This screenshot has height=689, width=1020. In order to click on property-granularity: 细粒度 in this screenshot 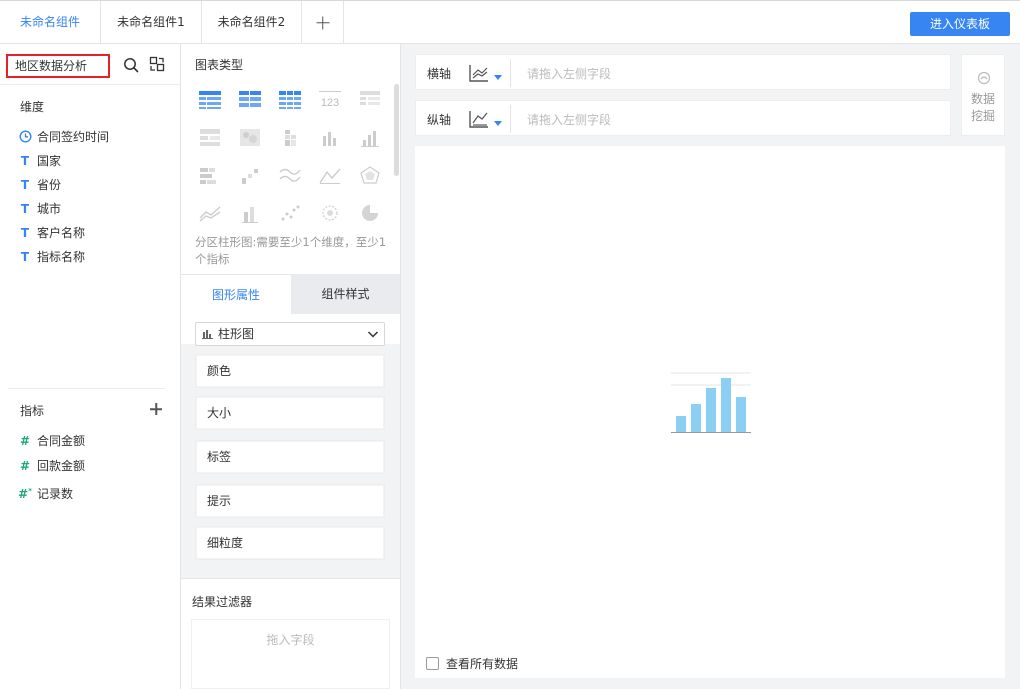, I will do `click(290, 543)`.